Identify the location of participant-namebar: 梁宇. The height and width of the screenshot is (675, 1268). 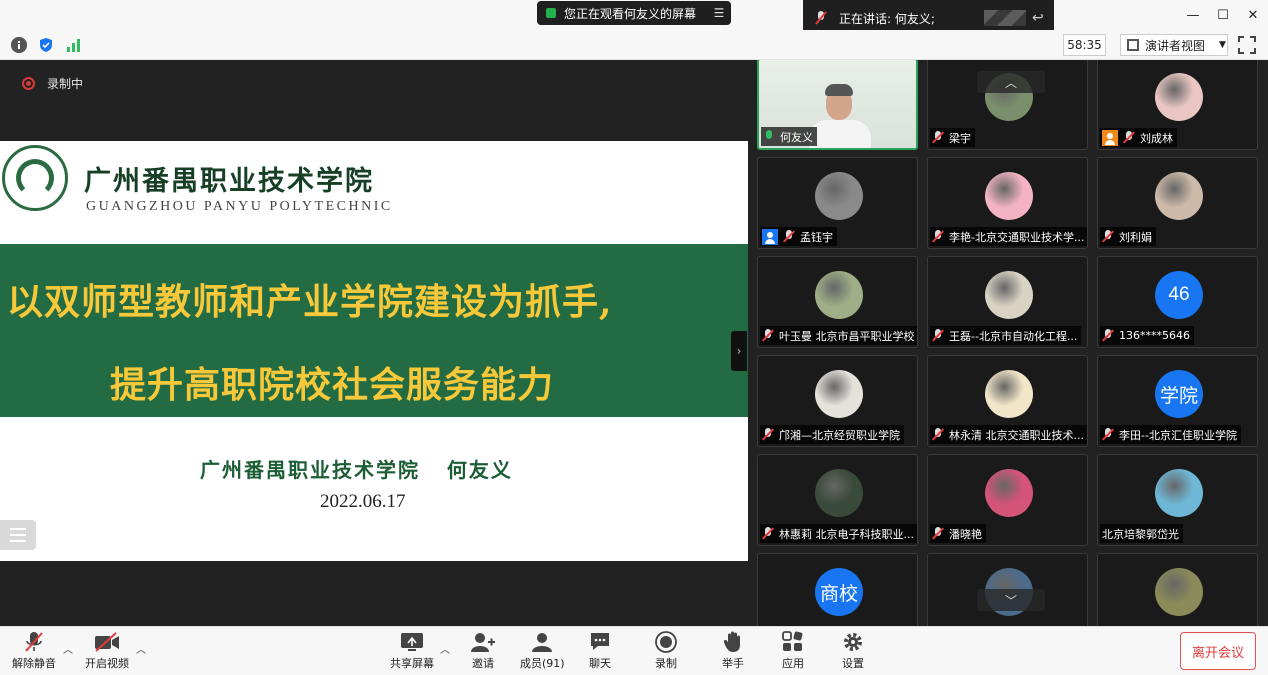
(952, 137).